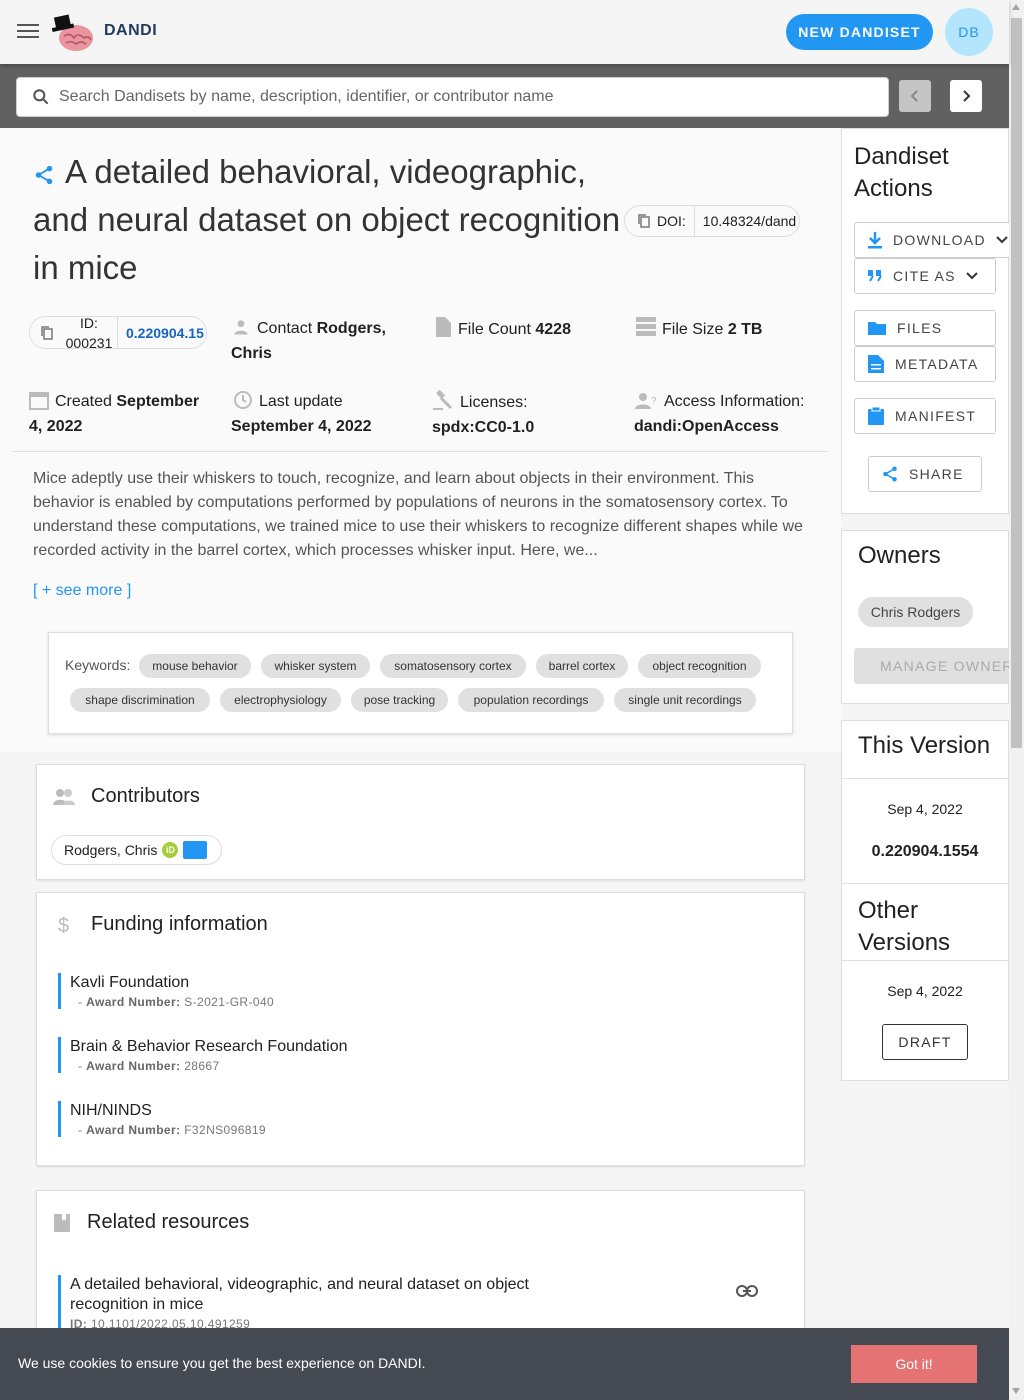  Describe the element at coordinates (315, 666) in the screenshot. I see `keyword-chip: whisker system` at that location.